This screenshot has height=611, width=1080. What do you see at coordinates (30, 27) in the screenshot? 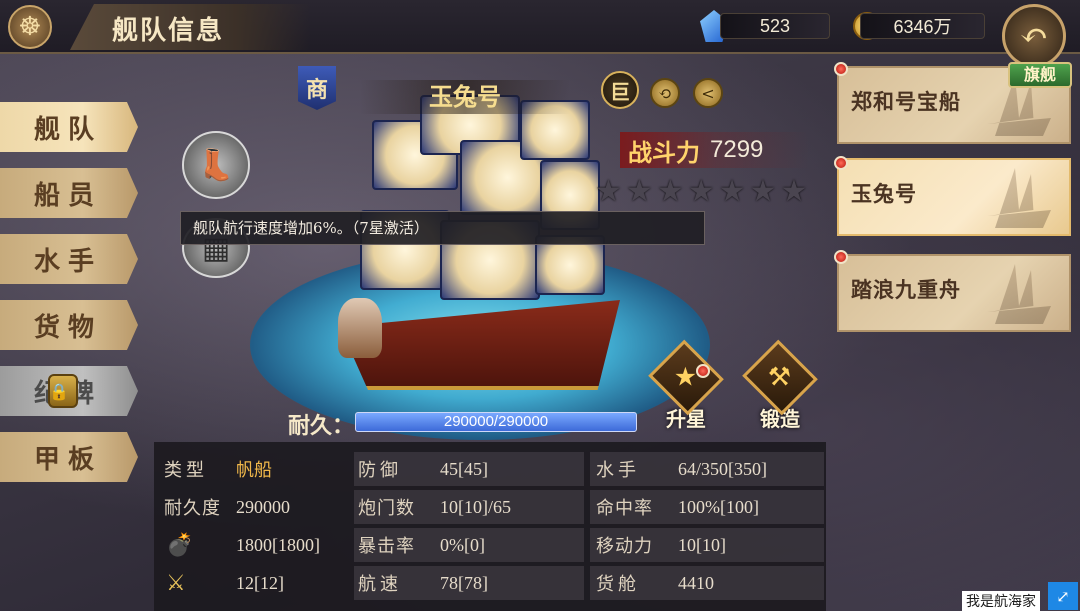
I see `ship-wheel-icon: ☸` at bounding box center [30, 27].